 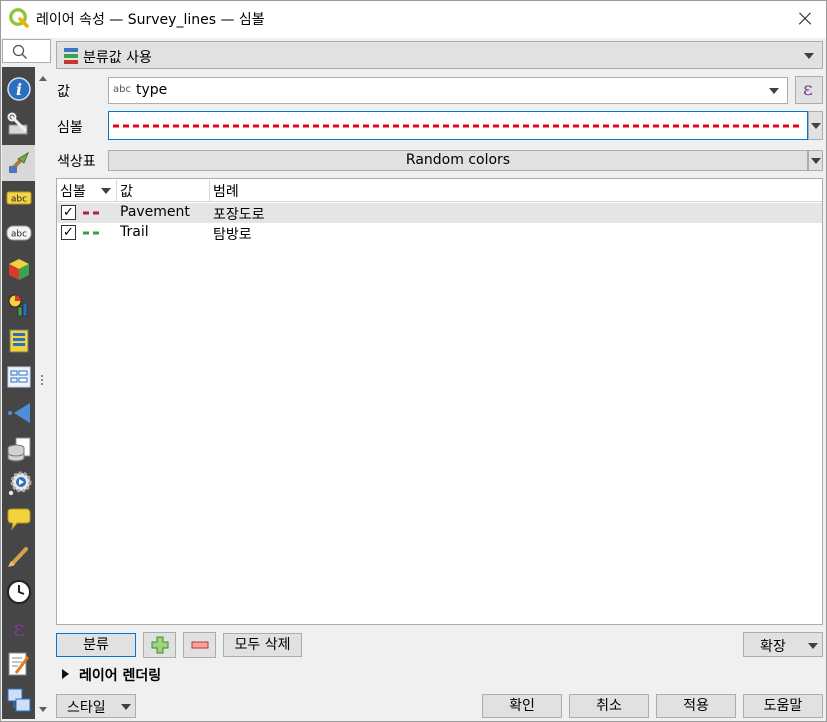 I want to click on masks-abc-icon: abc, so click(x=19, y=233).